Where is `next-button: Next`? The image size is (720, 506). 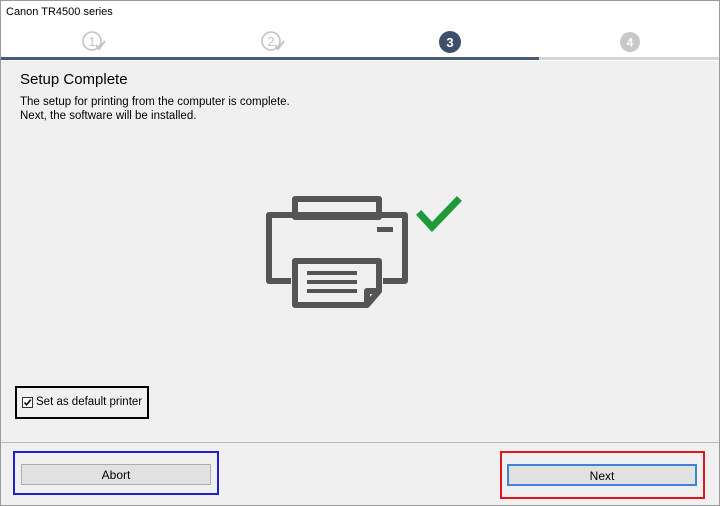 next-button: Next is located at coordinates (602, 475).